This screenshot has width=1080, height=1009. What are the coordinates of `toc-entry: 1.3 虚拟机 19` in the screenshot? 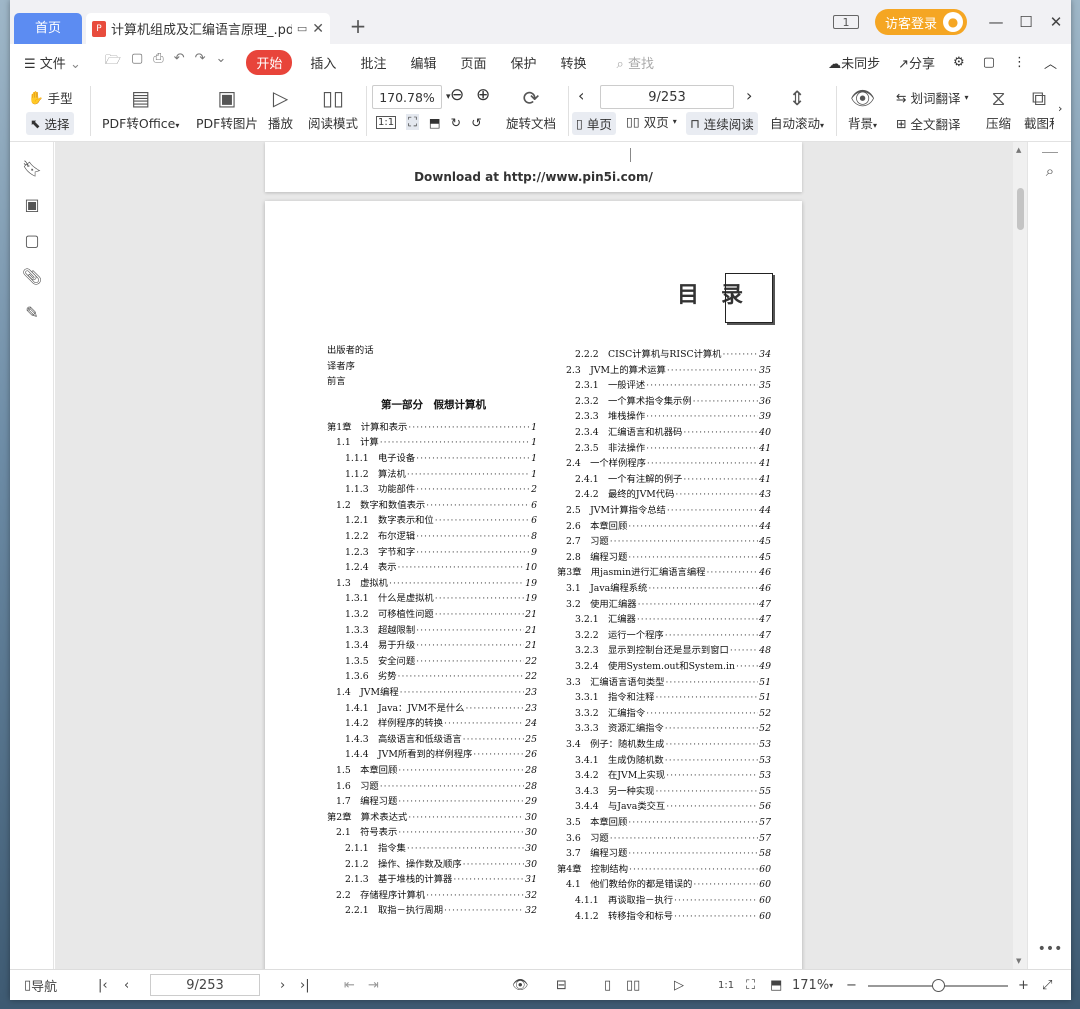 It's located at (436, 583).